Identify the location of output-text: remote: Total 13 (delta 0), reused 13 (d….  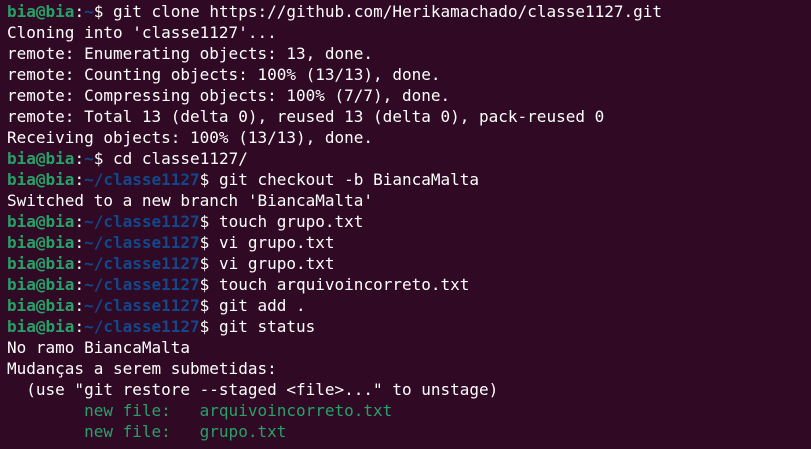
(306, 116).